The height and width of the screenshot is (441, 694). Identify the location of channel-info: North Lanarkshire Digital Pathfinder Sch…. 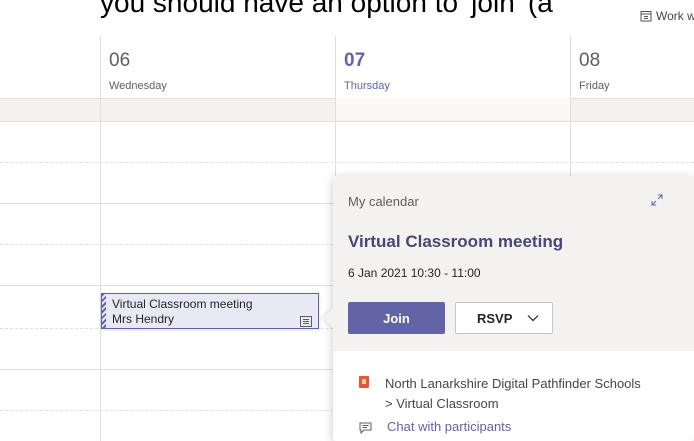
(513, 394).